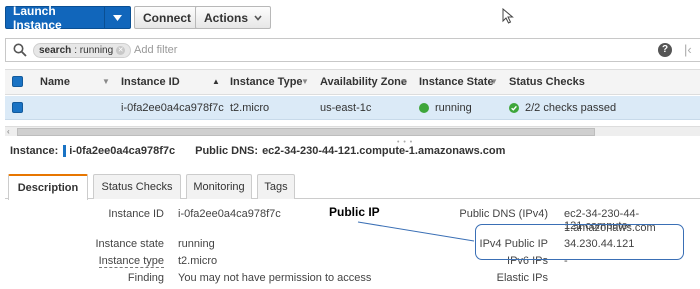 The height and width of the screenshot is (289, 700). Describe the element at coordinates (508, 16) in the screenshot. I see `mouse-cursor-icon` at that location.